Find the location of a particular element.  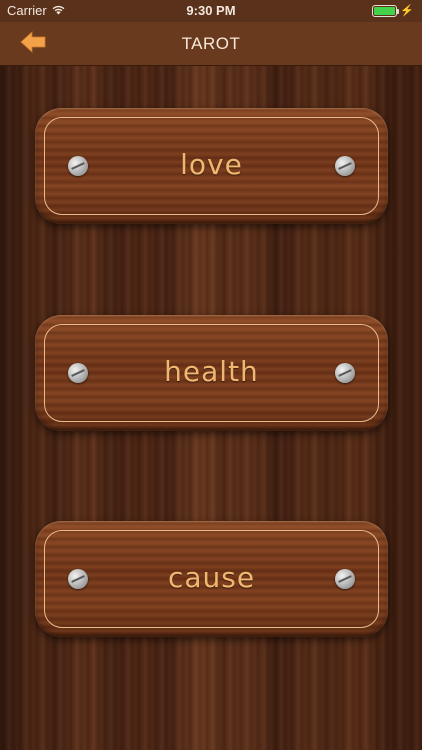

health-button: health is located at coordinates (211, 373).